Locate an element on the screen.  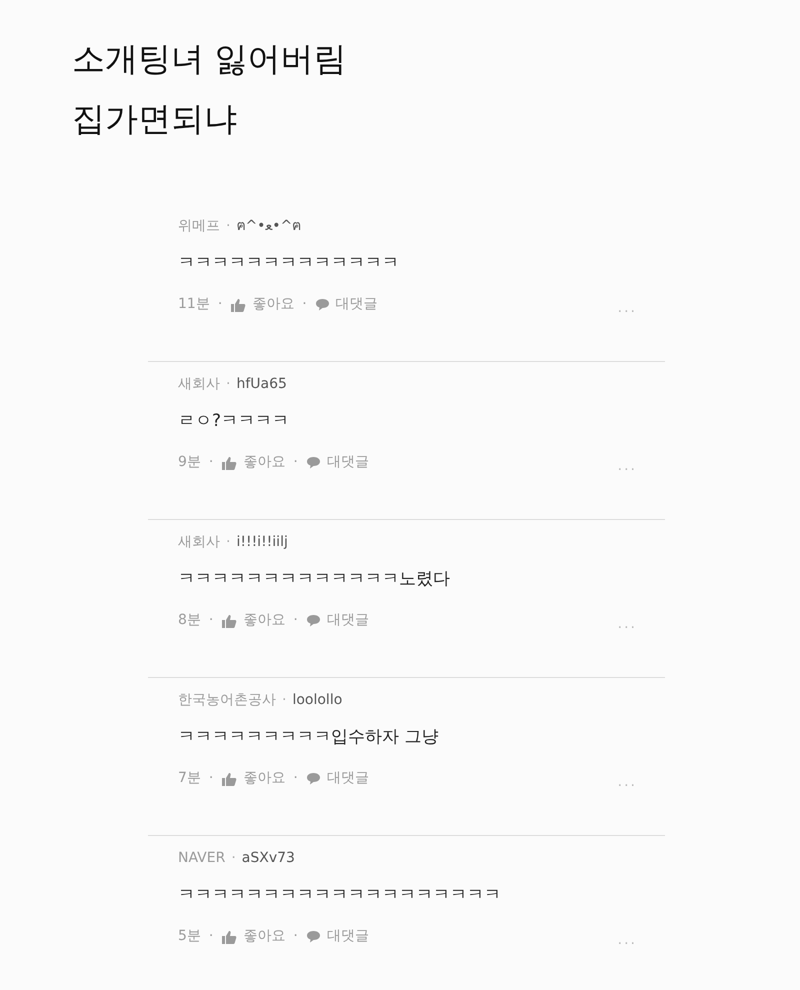
nickname: i!!!i!!iilj is located at coordinates (262, 542).